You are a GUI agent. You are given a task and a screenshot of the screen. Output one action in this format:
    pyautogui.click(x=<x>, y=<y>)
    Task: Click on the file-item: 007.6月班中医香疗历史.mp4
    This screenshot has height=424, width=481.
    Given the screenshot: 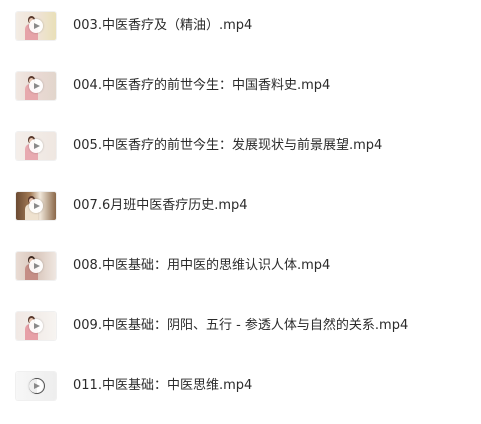 What is the action you would take?
    pyautogui.click(x=236, y=206)
    